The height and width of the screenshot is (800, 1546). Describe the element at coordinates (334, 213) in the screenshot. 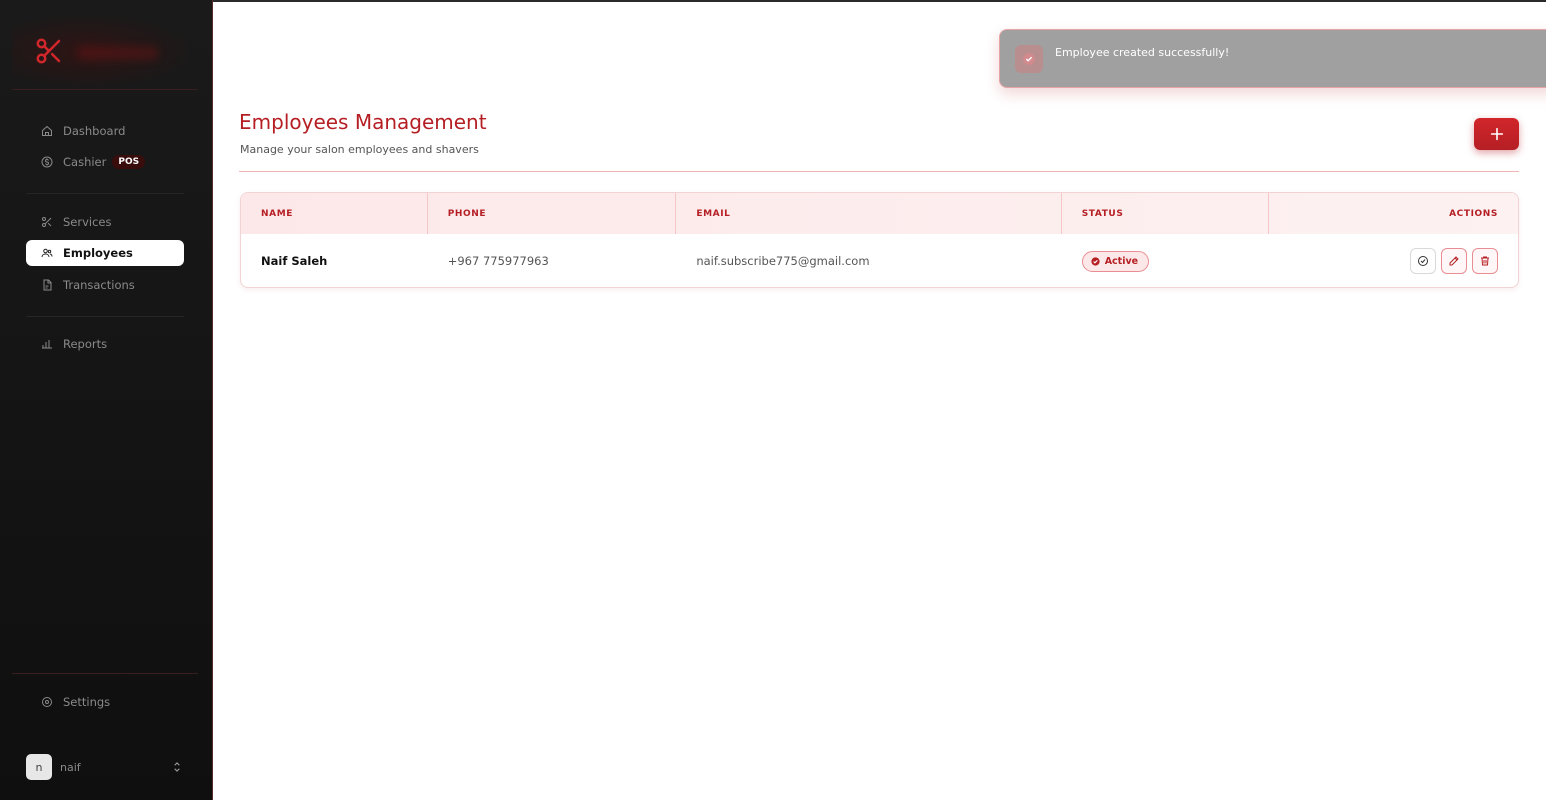

I see `column-header-name: NAME` at that location.